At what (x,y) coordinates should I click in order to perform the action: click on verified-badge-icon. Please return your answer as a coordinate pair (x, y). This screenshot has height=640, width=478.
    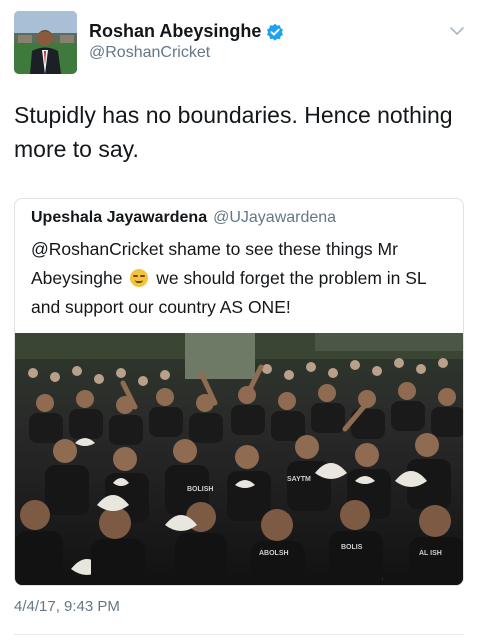
    Looking at the image, I should click on (275, 32).